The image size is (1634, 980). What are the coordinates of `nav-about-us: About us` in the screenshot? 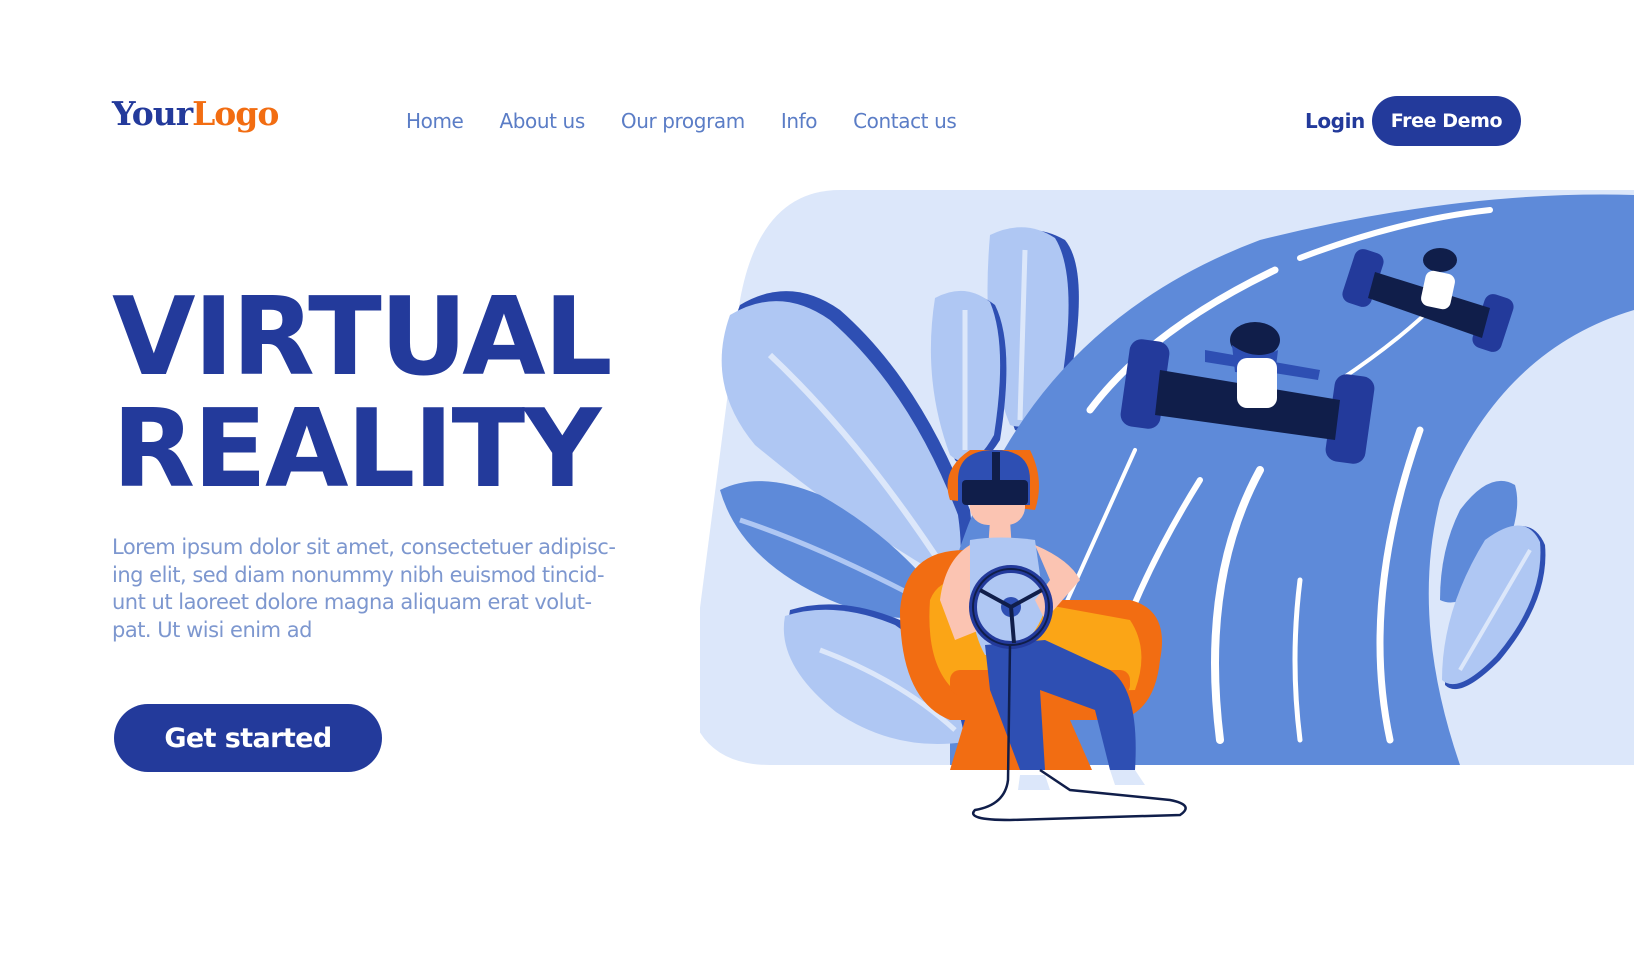 It's located at (542, 121).